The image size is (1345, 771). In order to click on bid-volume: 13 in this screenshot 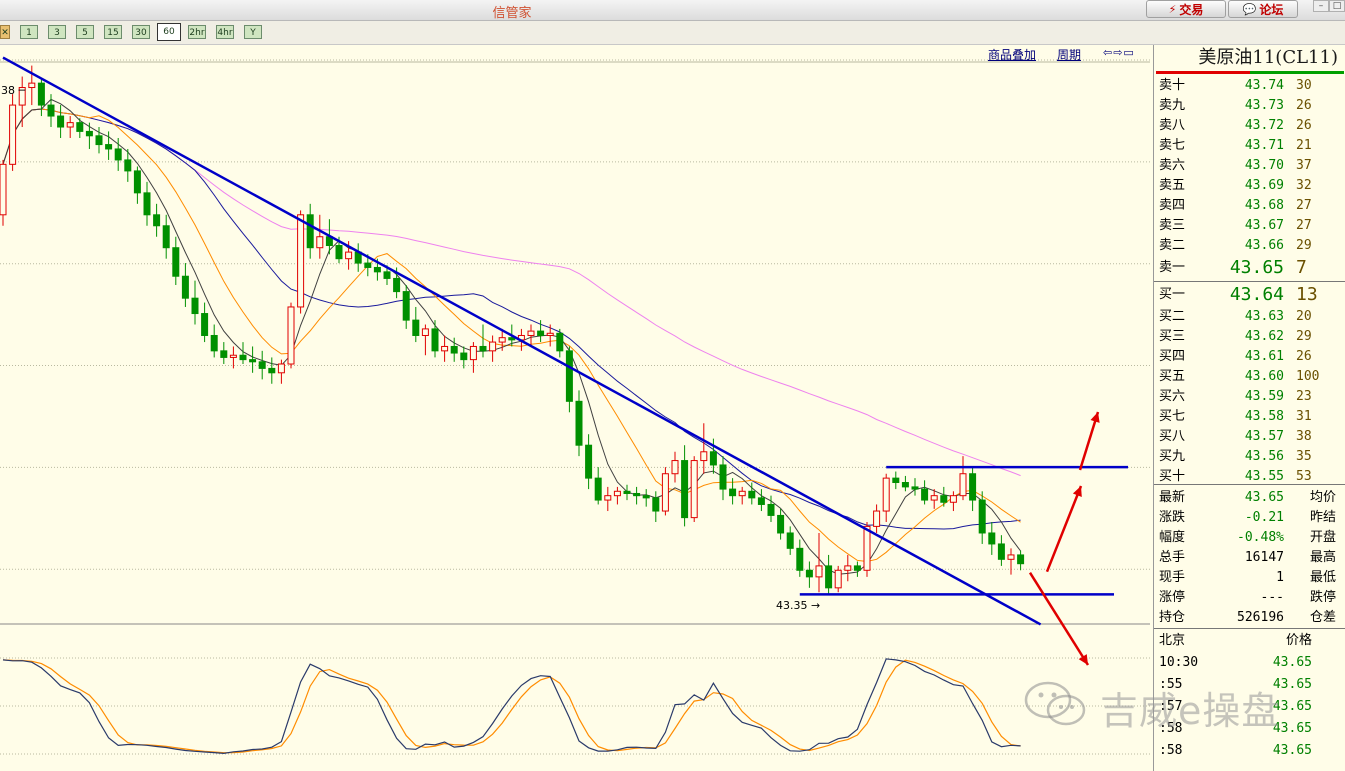, I will do `click(1307, 294)`.